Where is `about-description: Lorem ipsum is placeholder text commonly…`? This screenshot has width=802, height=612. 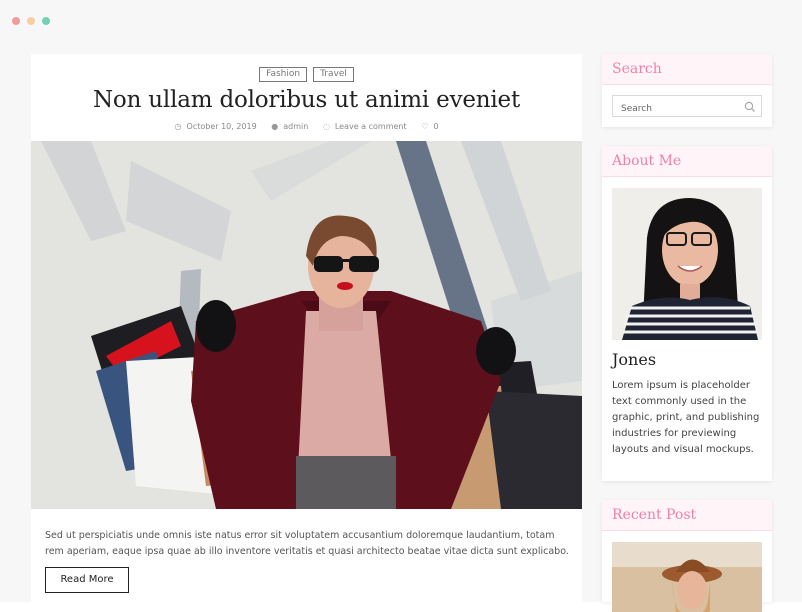 about-description: Lorem ipsum is placeholder text commonly… is located at coordinates (686, 417).